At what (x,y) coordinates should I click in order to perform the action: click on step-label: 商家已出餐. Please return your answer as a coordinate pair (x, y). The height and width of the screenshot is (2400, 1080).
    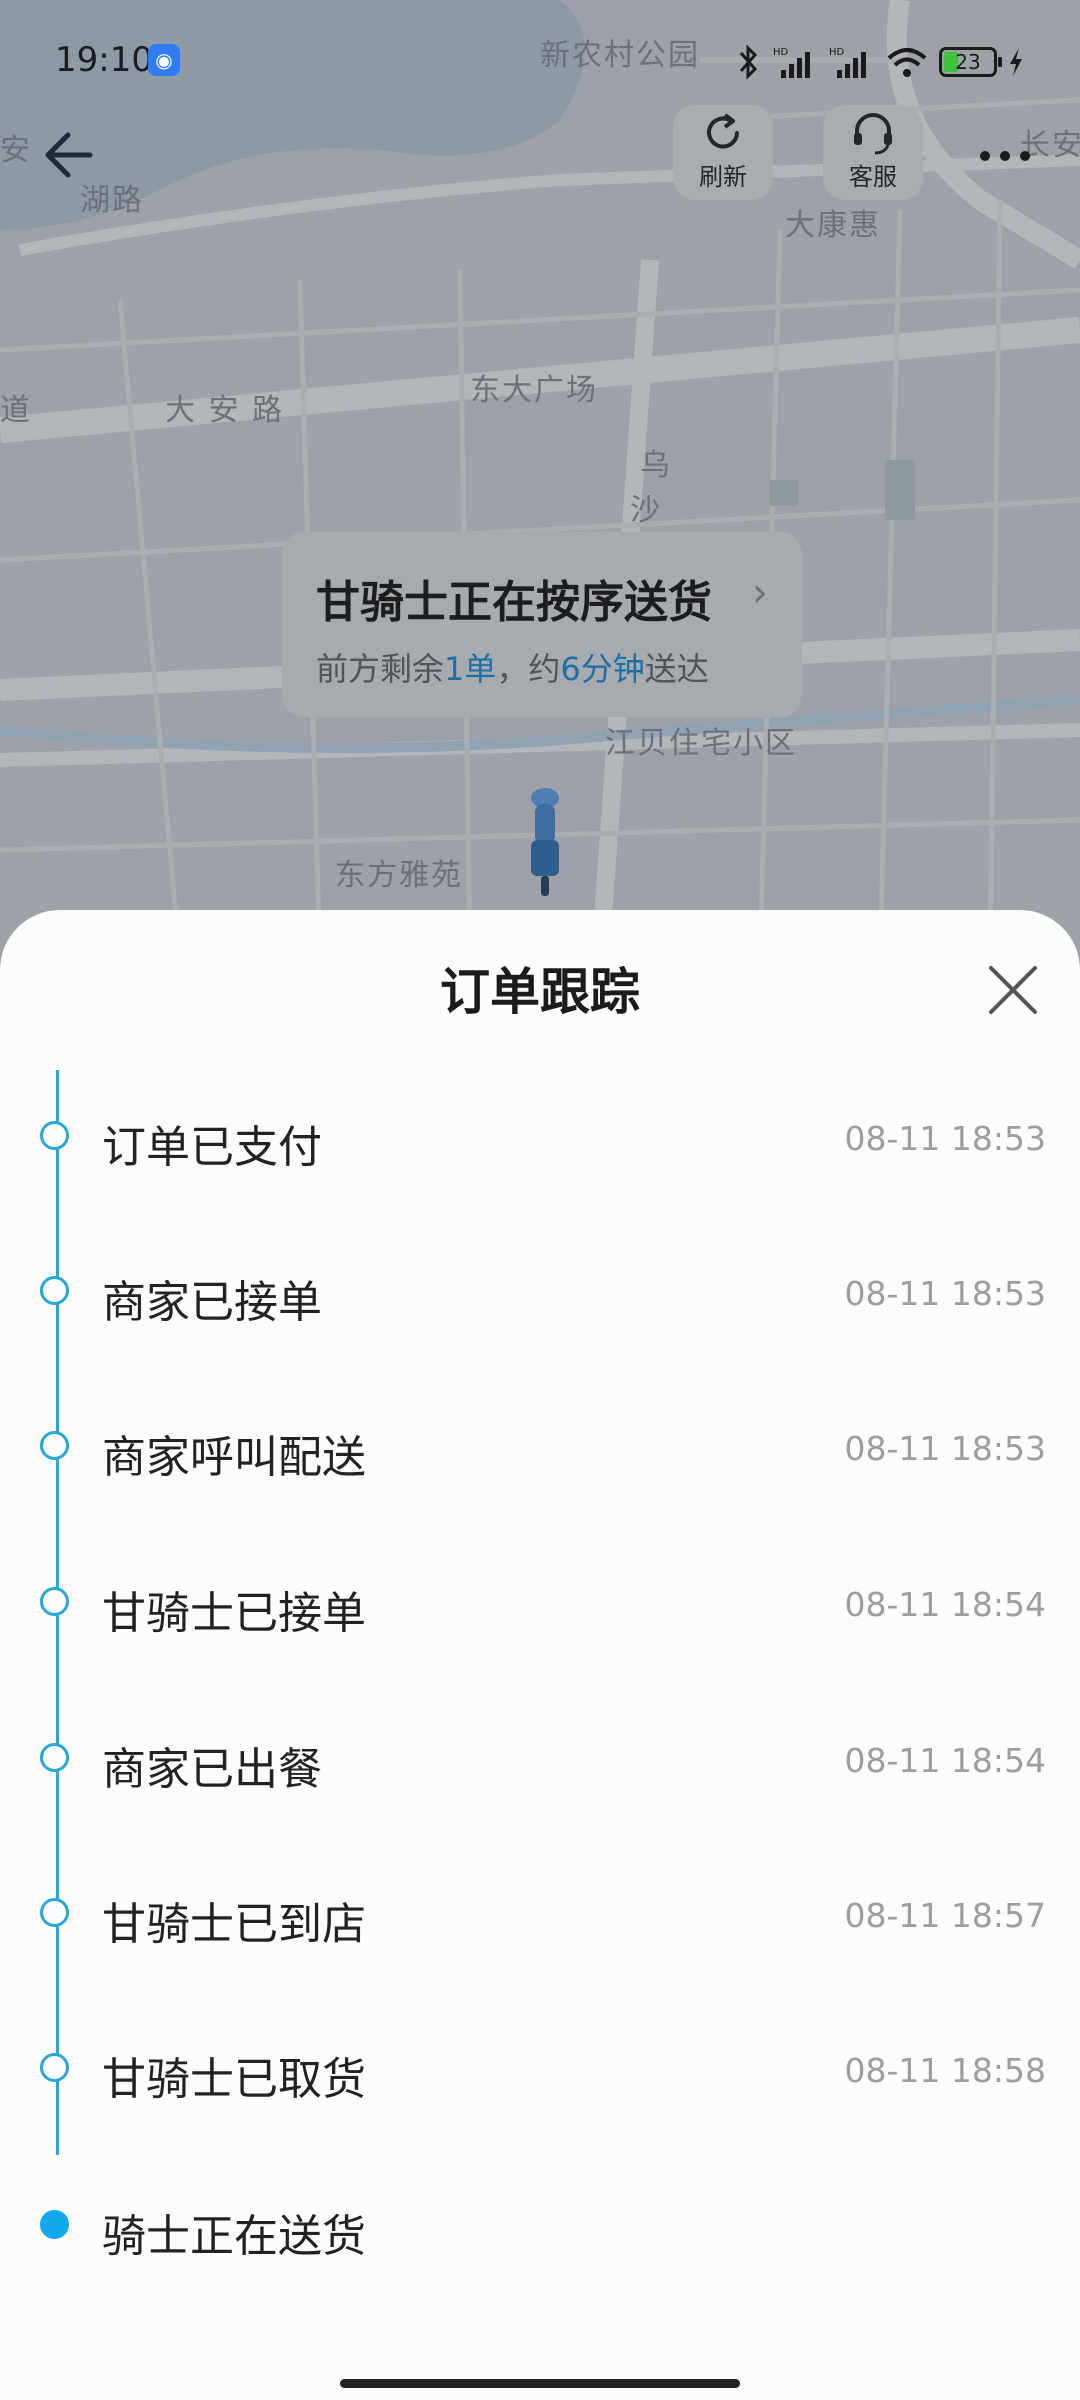
    Looking at the image, I should click on (212, 1769).